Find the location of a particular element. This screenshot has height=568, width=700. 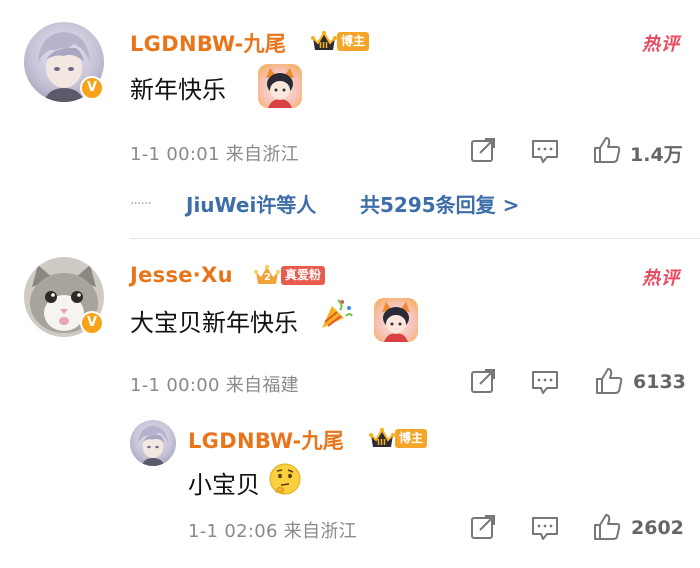

like-count: 1.4万 is located at coordinates (656, 155).